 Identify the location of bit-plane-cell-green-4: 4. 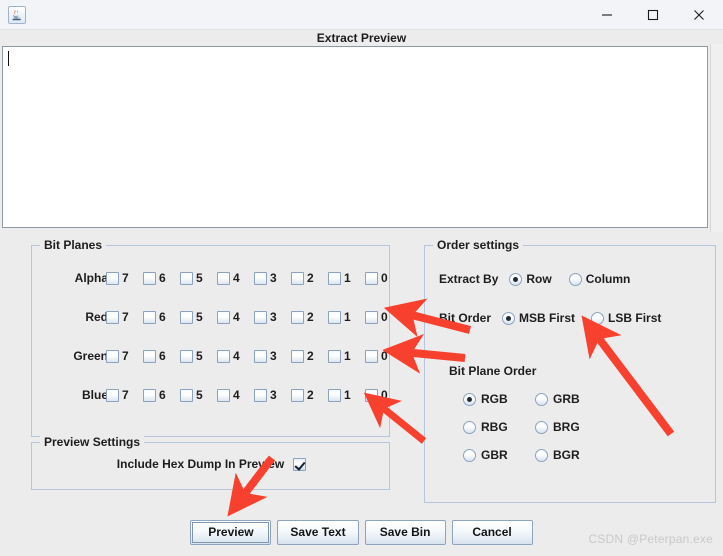
(228, 356).